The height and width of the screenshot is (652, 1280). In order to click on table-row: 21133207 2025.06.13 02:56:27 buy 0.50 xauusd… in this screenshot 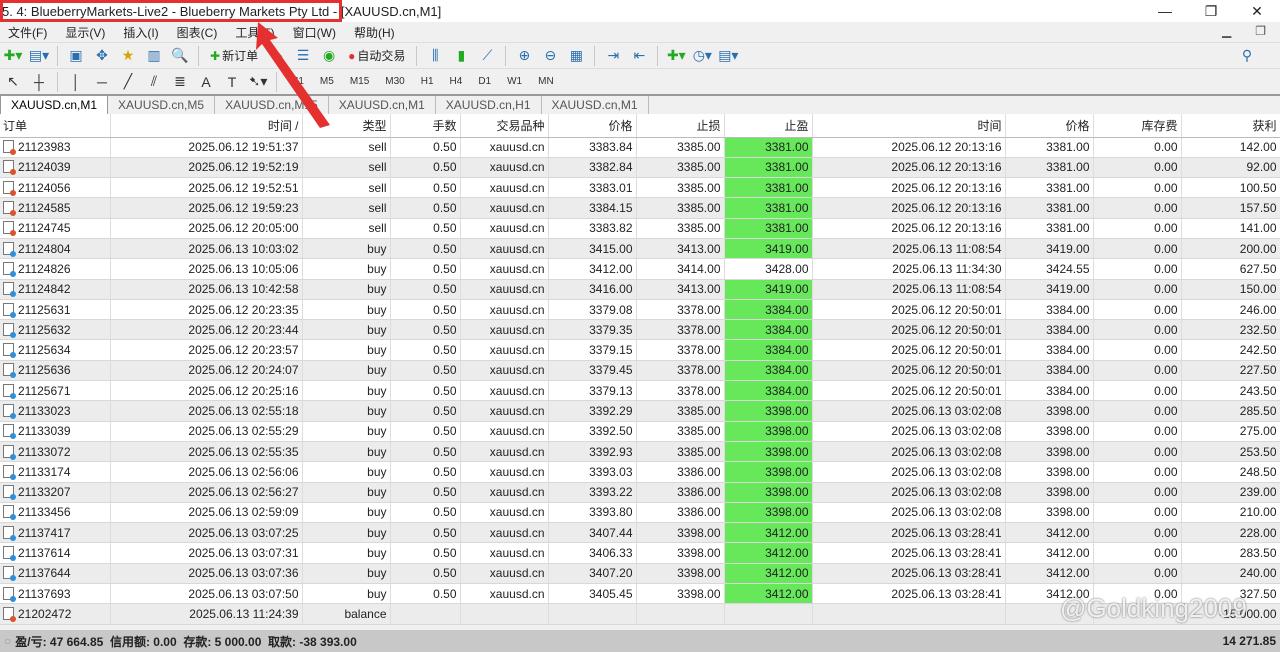, I will do `click(640, 492)`.